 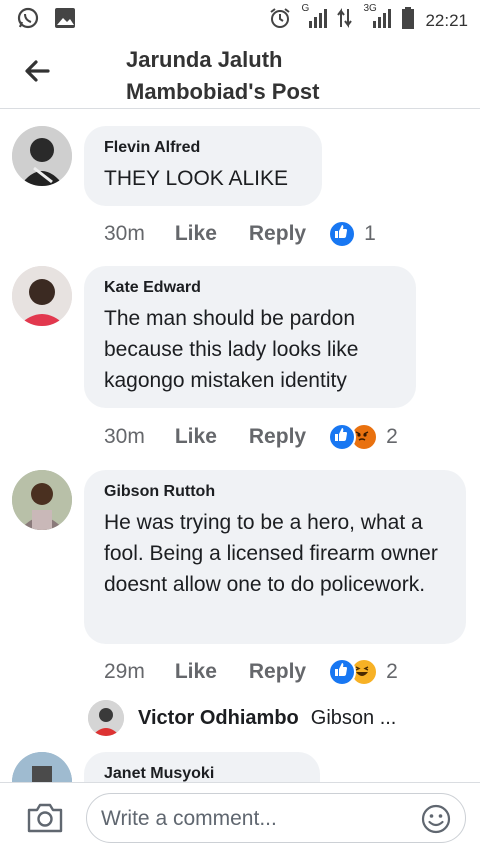 What do you see at coordinates (203, 148) in the screenshot?
I see `comment-author: Flevin Alfred` at bounding box center [203, 148].